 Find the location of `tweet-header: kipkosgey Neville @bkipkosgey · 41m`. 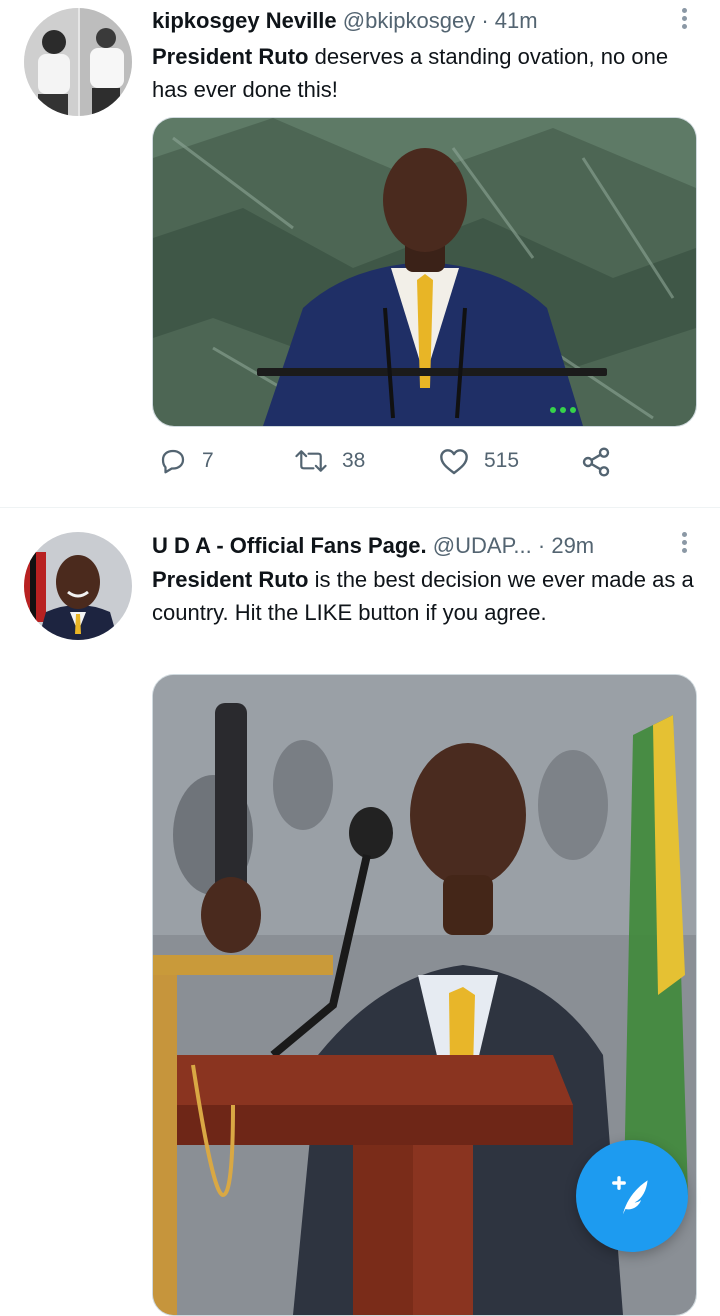

tweet-header: kipkosgey Neville @bkipkosgey · 41m is located at coordinates (411, 21).